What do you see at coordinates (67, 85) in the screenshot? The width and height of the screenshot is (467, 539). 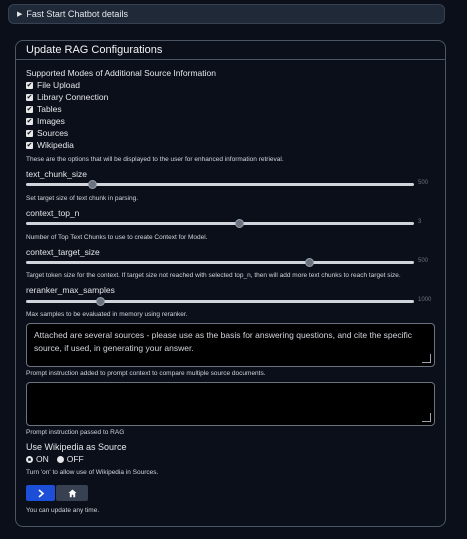 I see `mode-file-upload: ✔ File Upload` at bounding box center [67, 85].